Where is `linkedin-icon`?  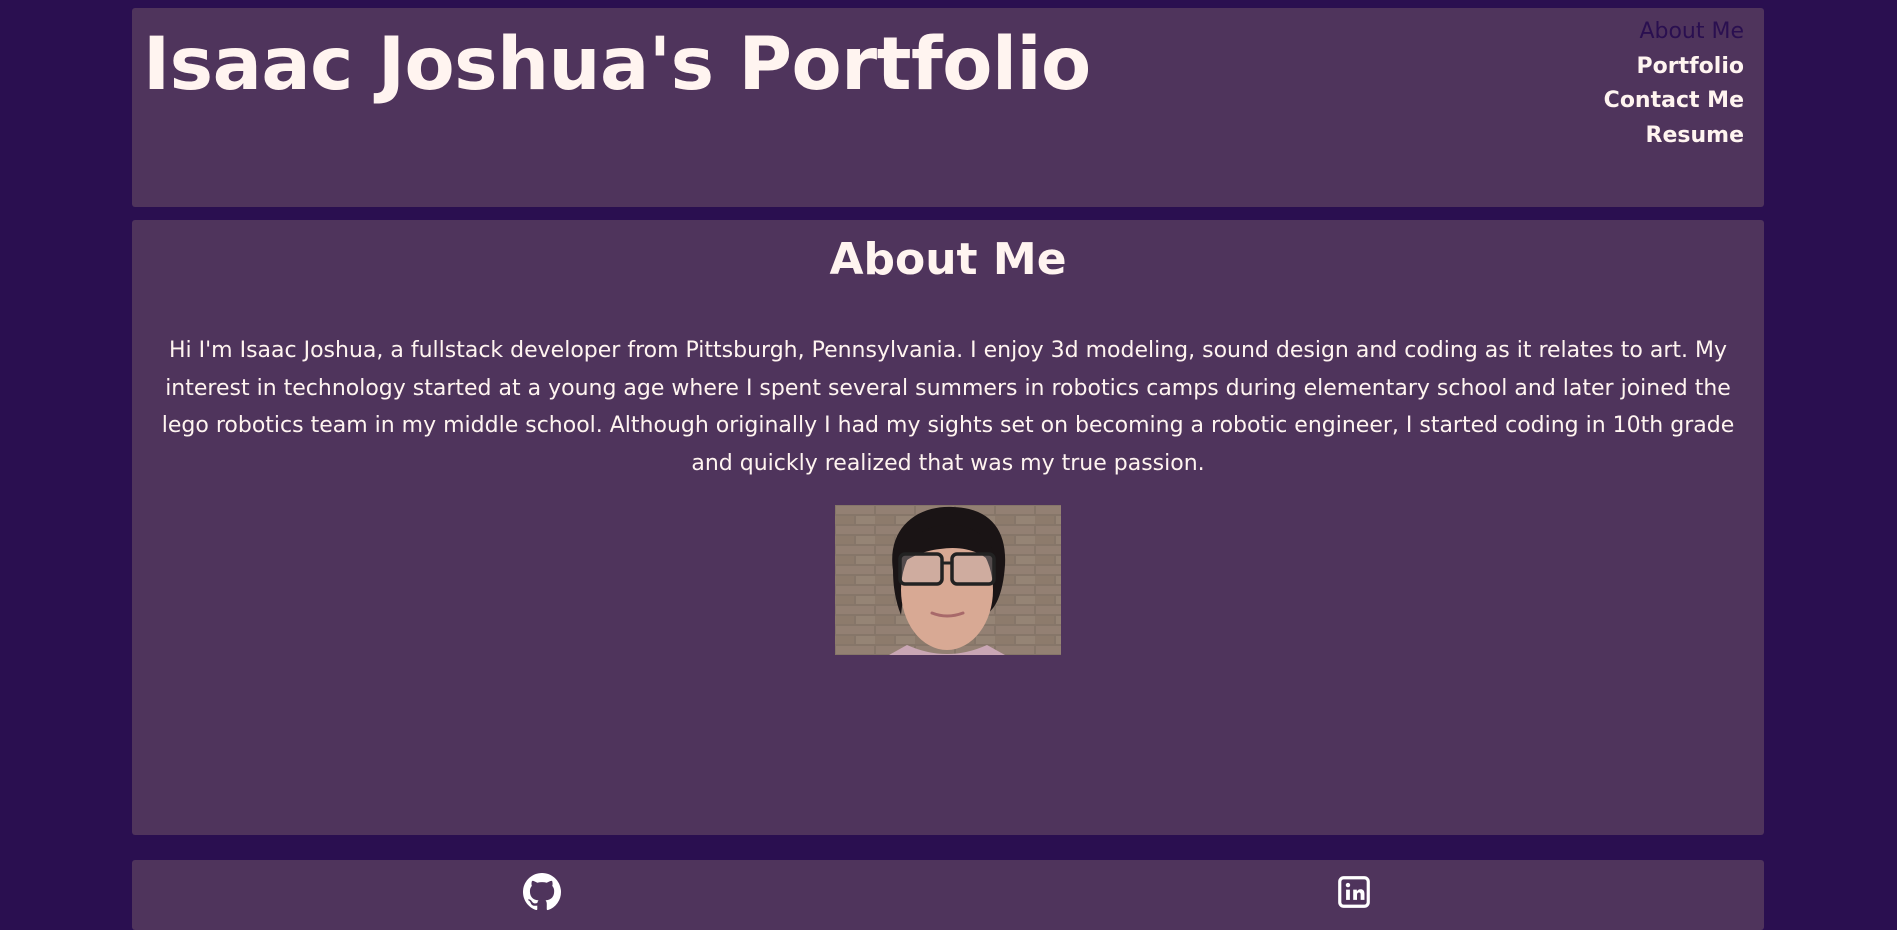
linkedin-icon is located at coordinates (1354, 892).